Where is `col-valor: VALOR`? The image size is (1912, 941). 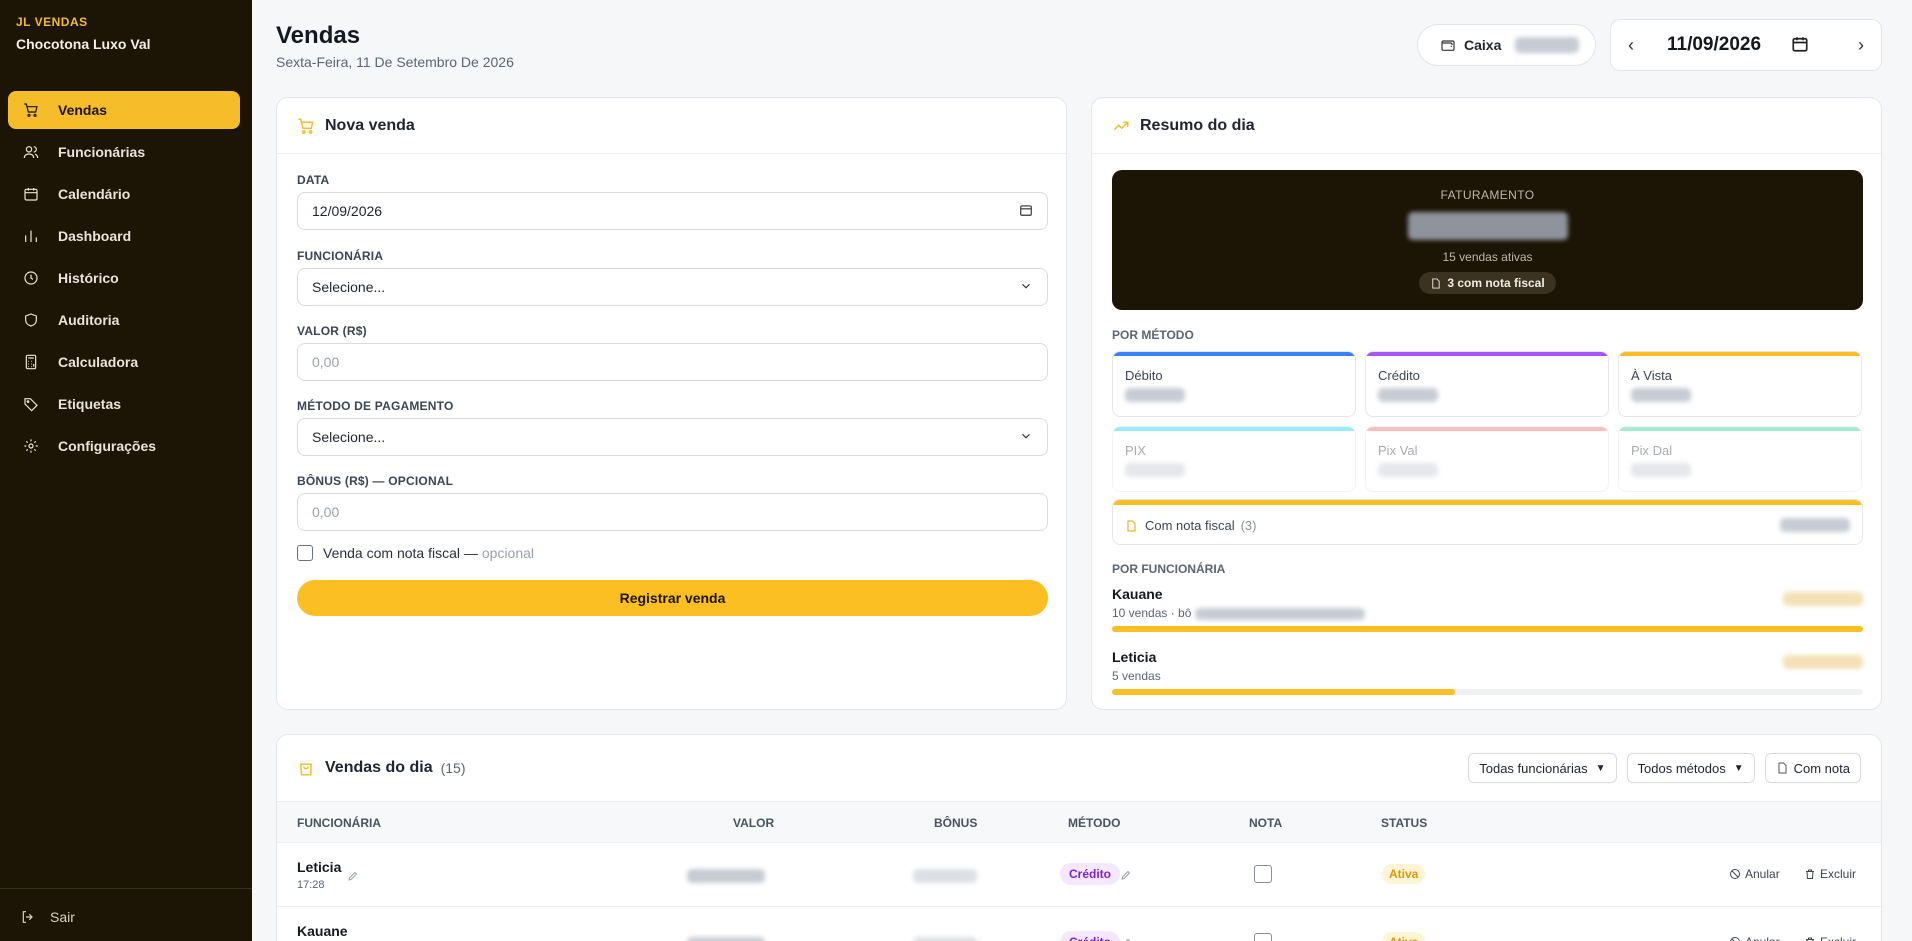
col-valor: VALOR is located at coordinates (754, 823).